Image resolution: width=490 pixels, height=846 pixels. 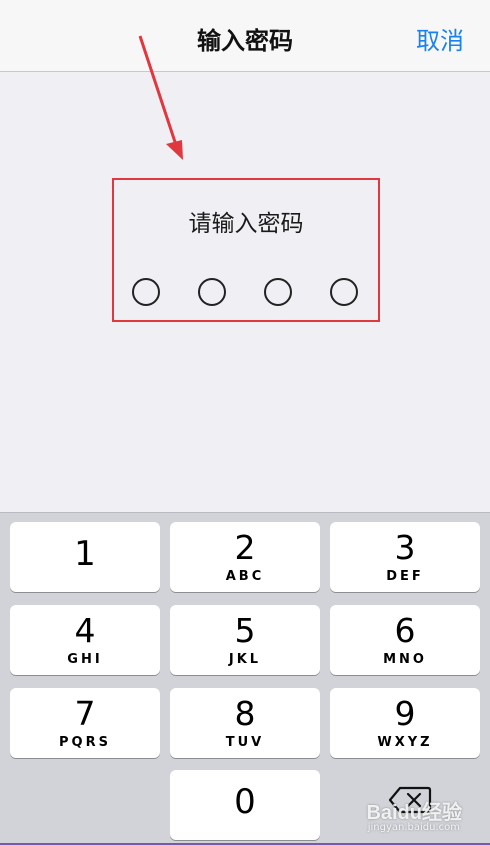 I want to click on key-letters: GHI, so click(x=85, y=659).